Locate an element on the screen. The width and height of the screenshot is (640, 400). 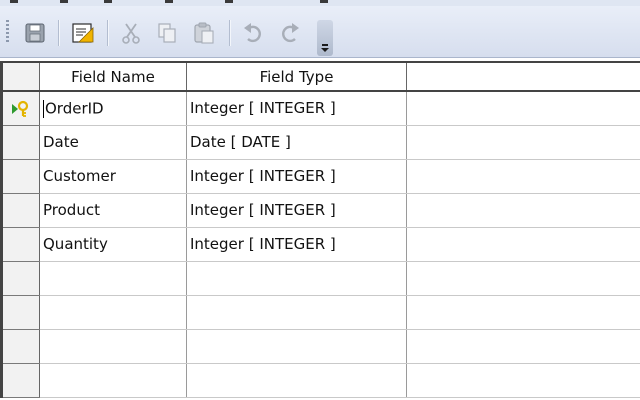
standard-toolbar is located at coordinates (320, 32).